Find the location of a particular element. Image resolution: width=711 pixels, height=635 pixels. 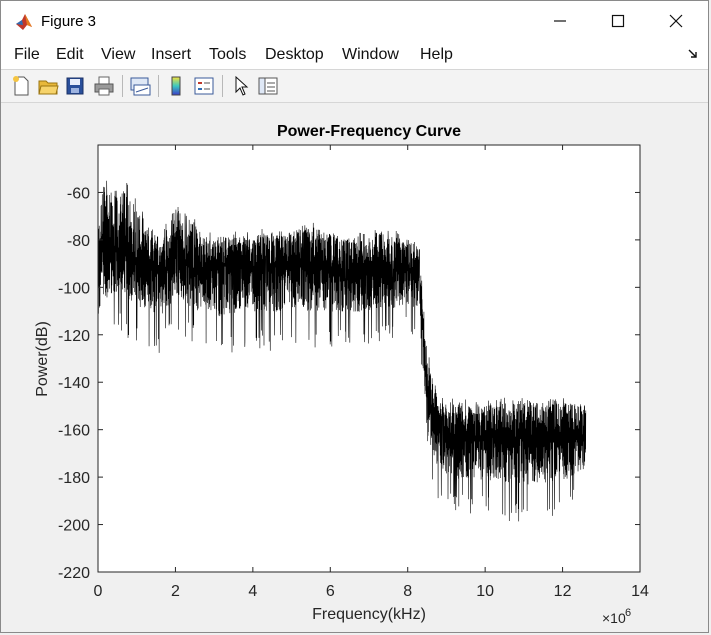

maximize-button is located at coordinates (618, 21).